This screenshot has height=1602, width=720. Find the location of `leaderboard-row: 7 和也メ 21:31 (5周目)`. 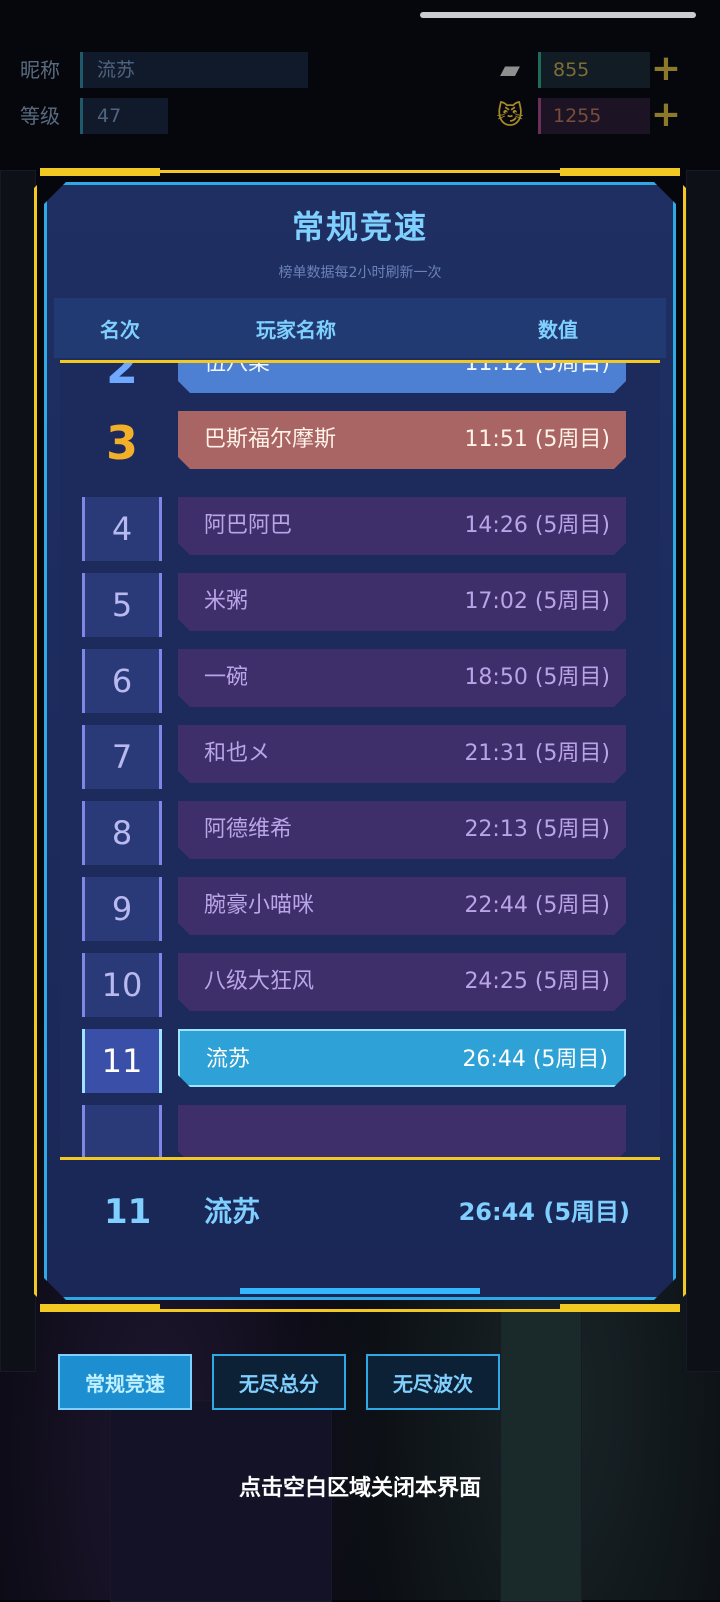

leaderboard-row: 7 和也メ 21:31 (5周目) is located at coordinates (360, 757).